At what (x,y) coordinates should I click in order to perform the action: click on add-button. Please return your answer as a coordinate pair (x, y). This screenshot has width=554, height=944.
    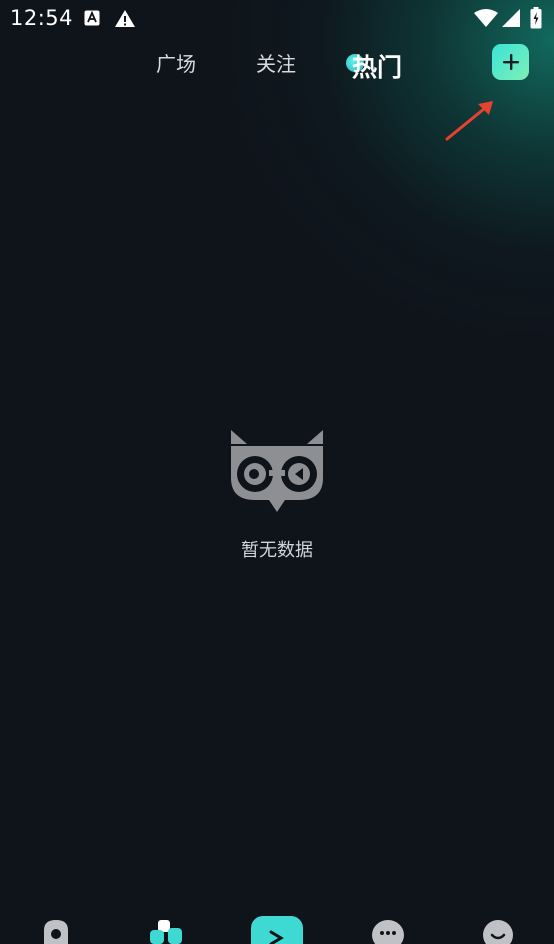
    Looking at the image, I should click on (510, 62).